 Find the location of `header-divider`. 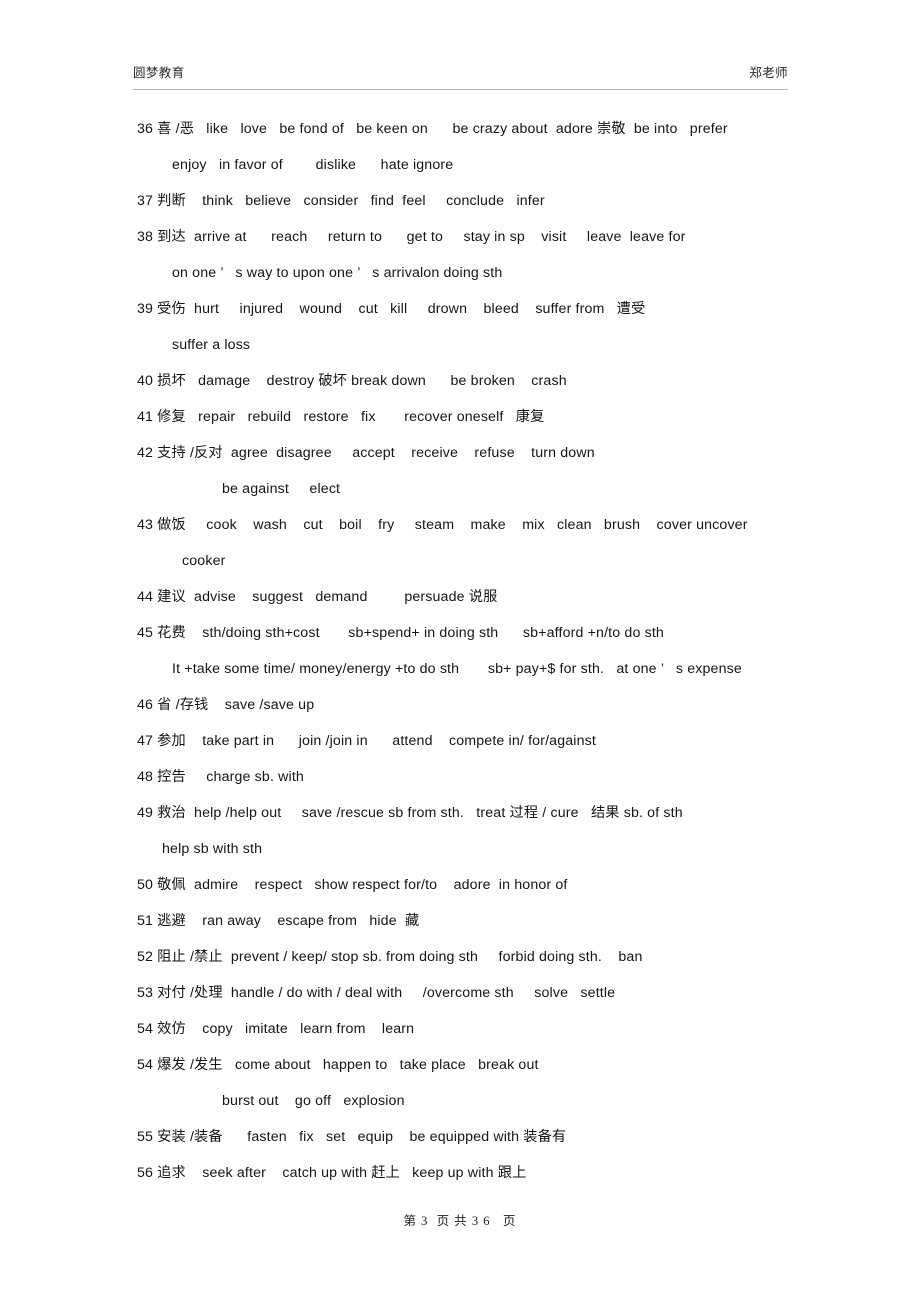

header-divider is located at coordinates (460, 89).